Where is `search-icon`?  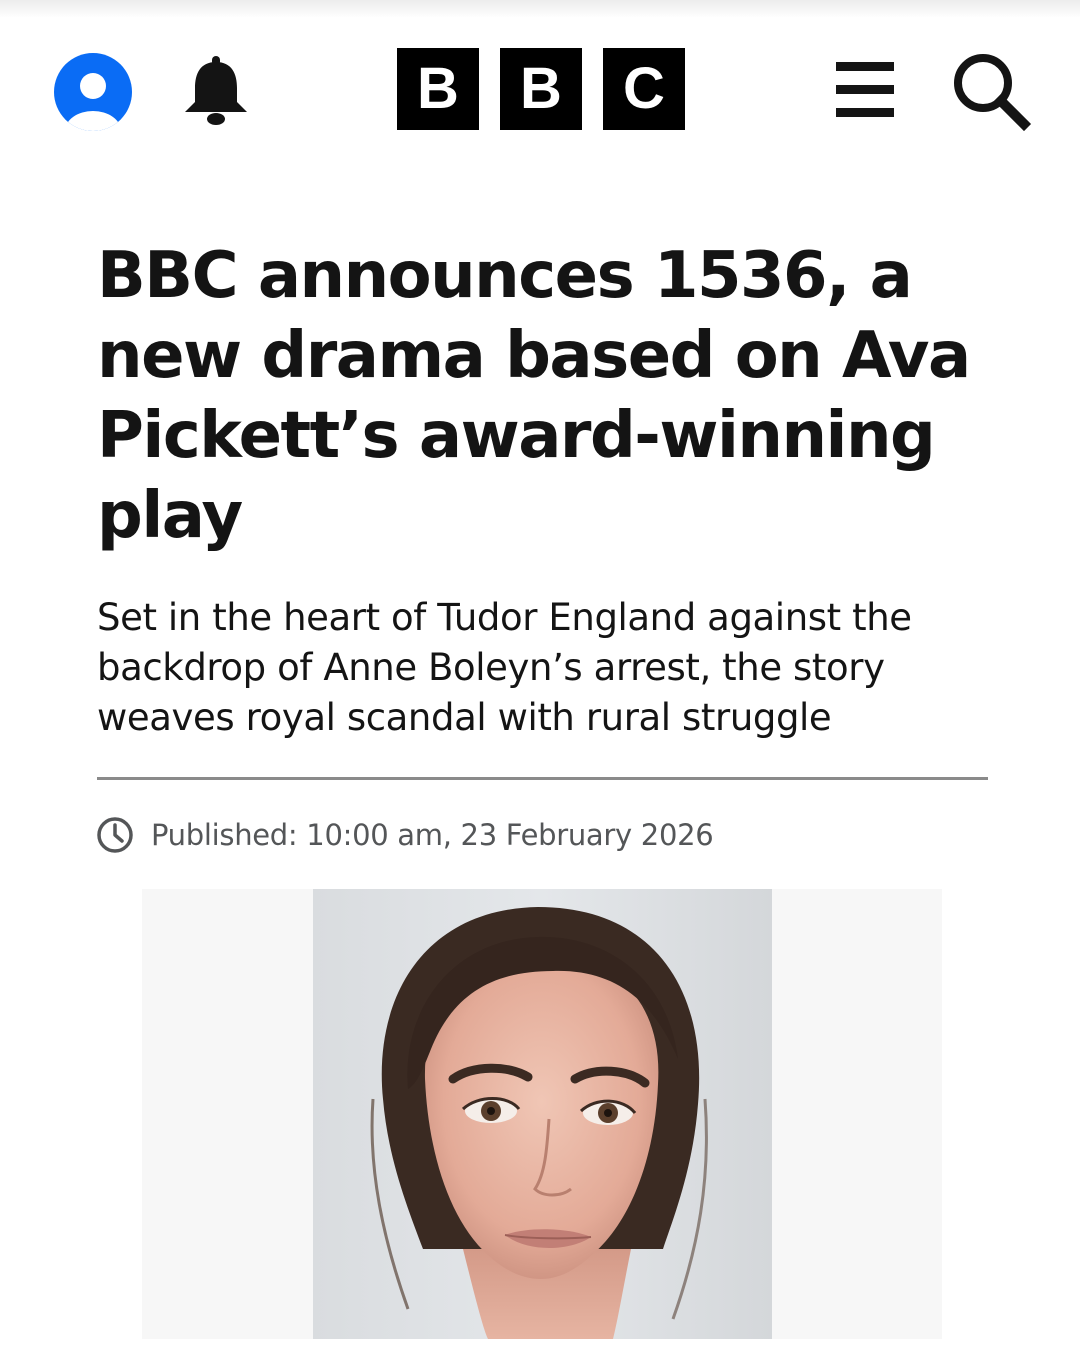
search-icon is located at coordinates (993, 93).